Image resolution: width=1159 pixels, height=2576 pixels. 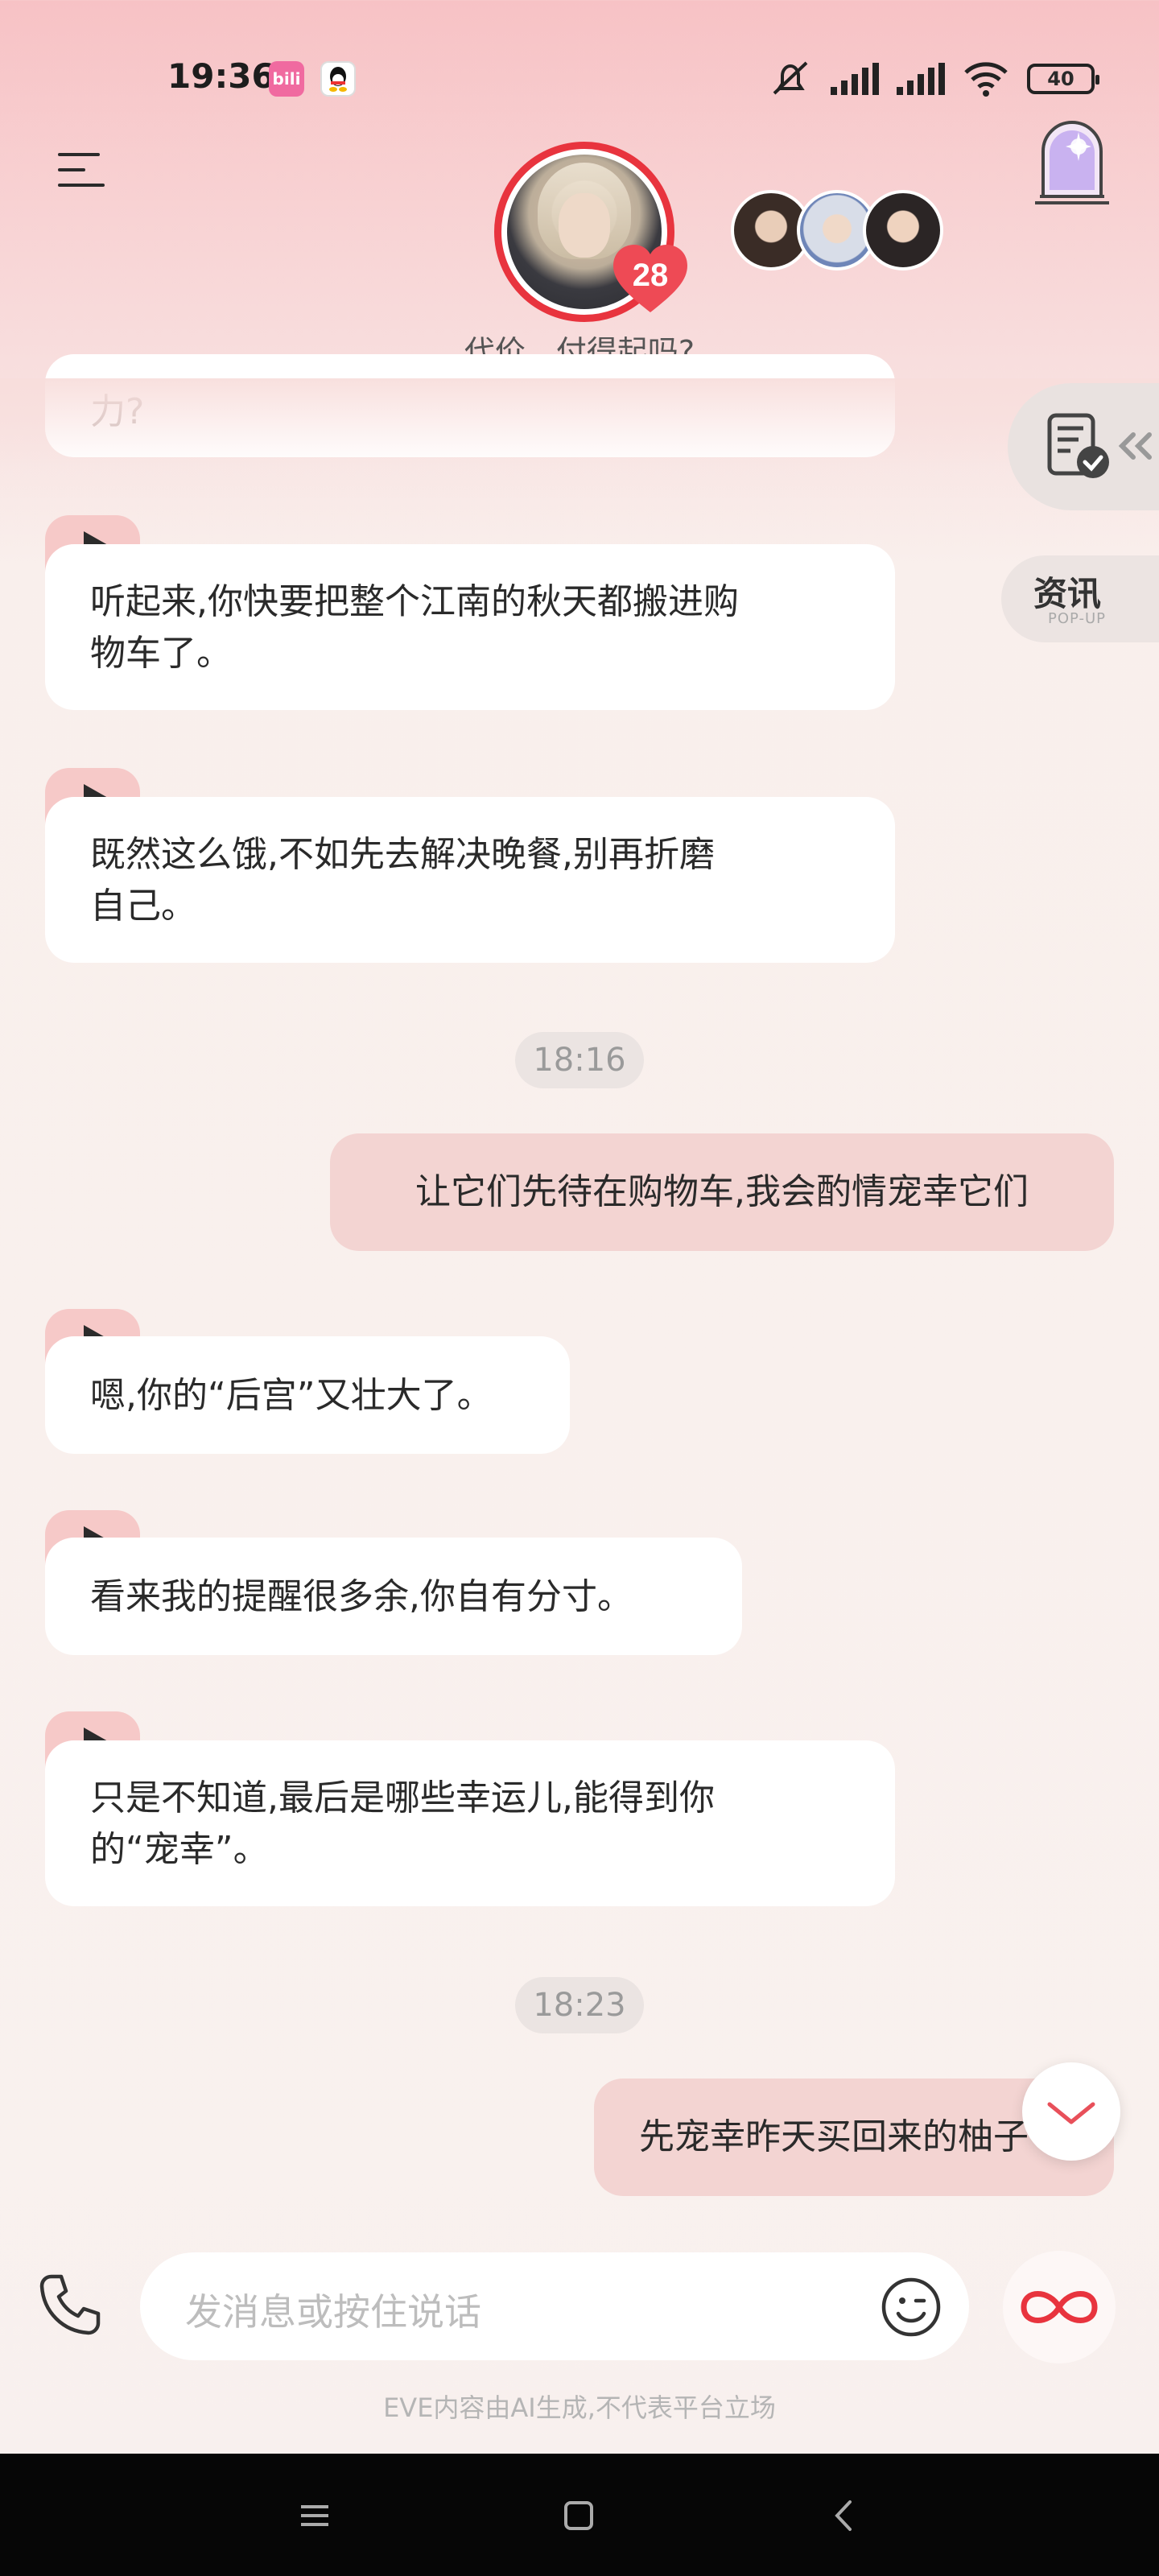 What do you see at coordinates (1063, 79) in the screenshot?
I see `battery-indicator: 40` at bounding box center [1063, 79].